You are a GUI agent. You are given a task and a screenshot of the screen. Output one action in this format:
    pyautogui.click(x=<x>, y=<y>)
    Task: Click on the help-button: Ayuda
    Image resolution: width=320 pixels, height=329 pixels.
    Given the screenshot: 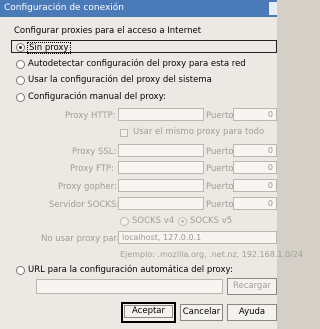 What is the action you would take?
    pyautogui.click(x=252, y=312)
    